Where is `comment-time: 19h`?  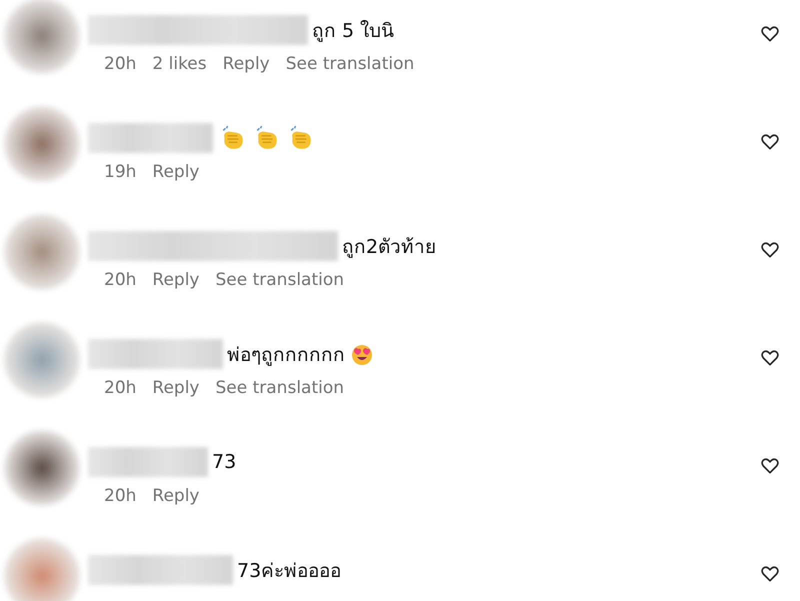
comment-time: 19h is located at coordinates (120, 172).